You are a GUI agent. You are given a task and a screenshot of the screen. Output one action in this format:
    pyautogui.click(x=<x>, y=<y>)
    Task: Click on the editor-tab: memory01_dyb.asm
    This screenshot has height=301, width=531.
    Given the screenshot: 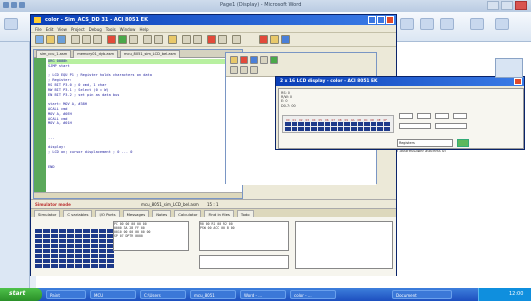 What is the action you would take?
    pyautogui.click(x=95, y=54)
    